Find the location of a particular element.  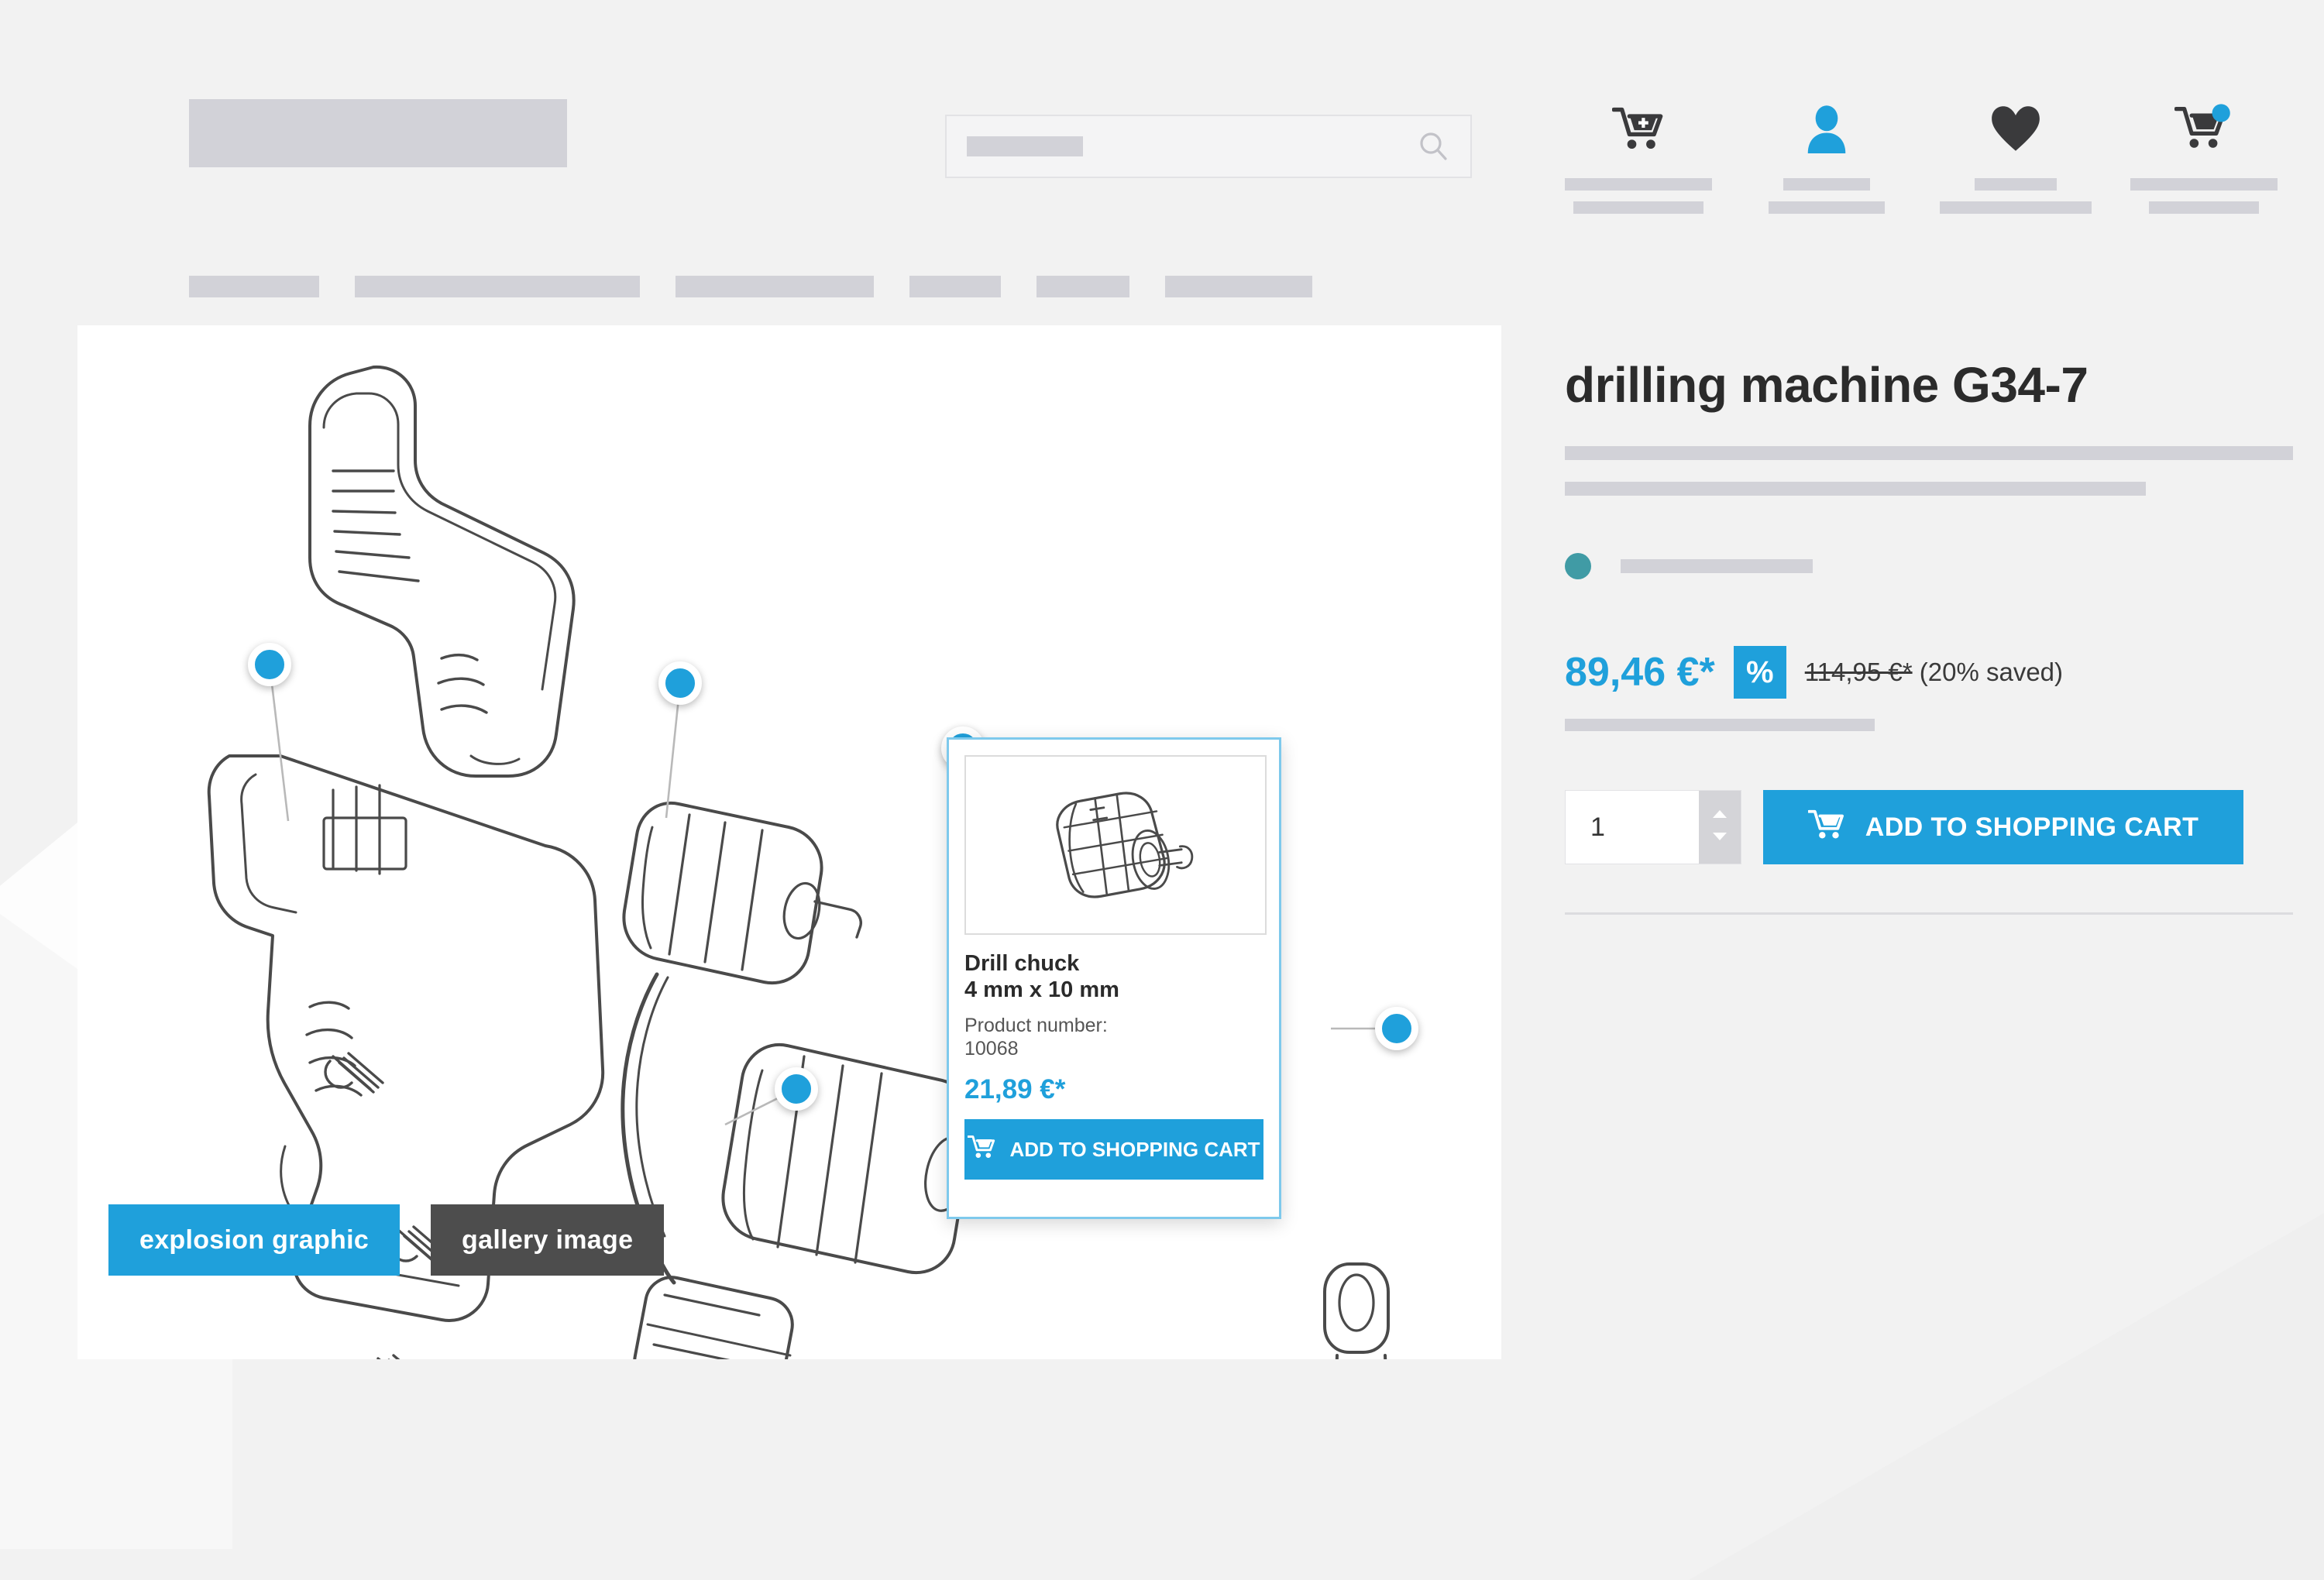

hotspot-bit-holder is located at coordinates (1396, 1028).